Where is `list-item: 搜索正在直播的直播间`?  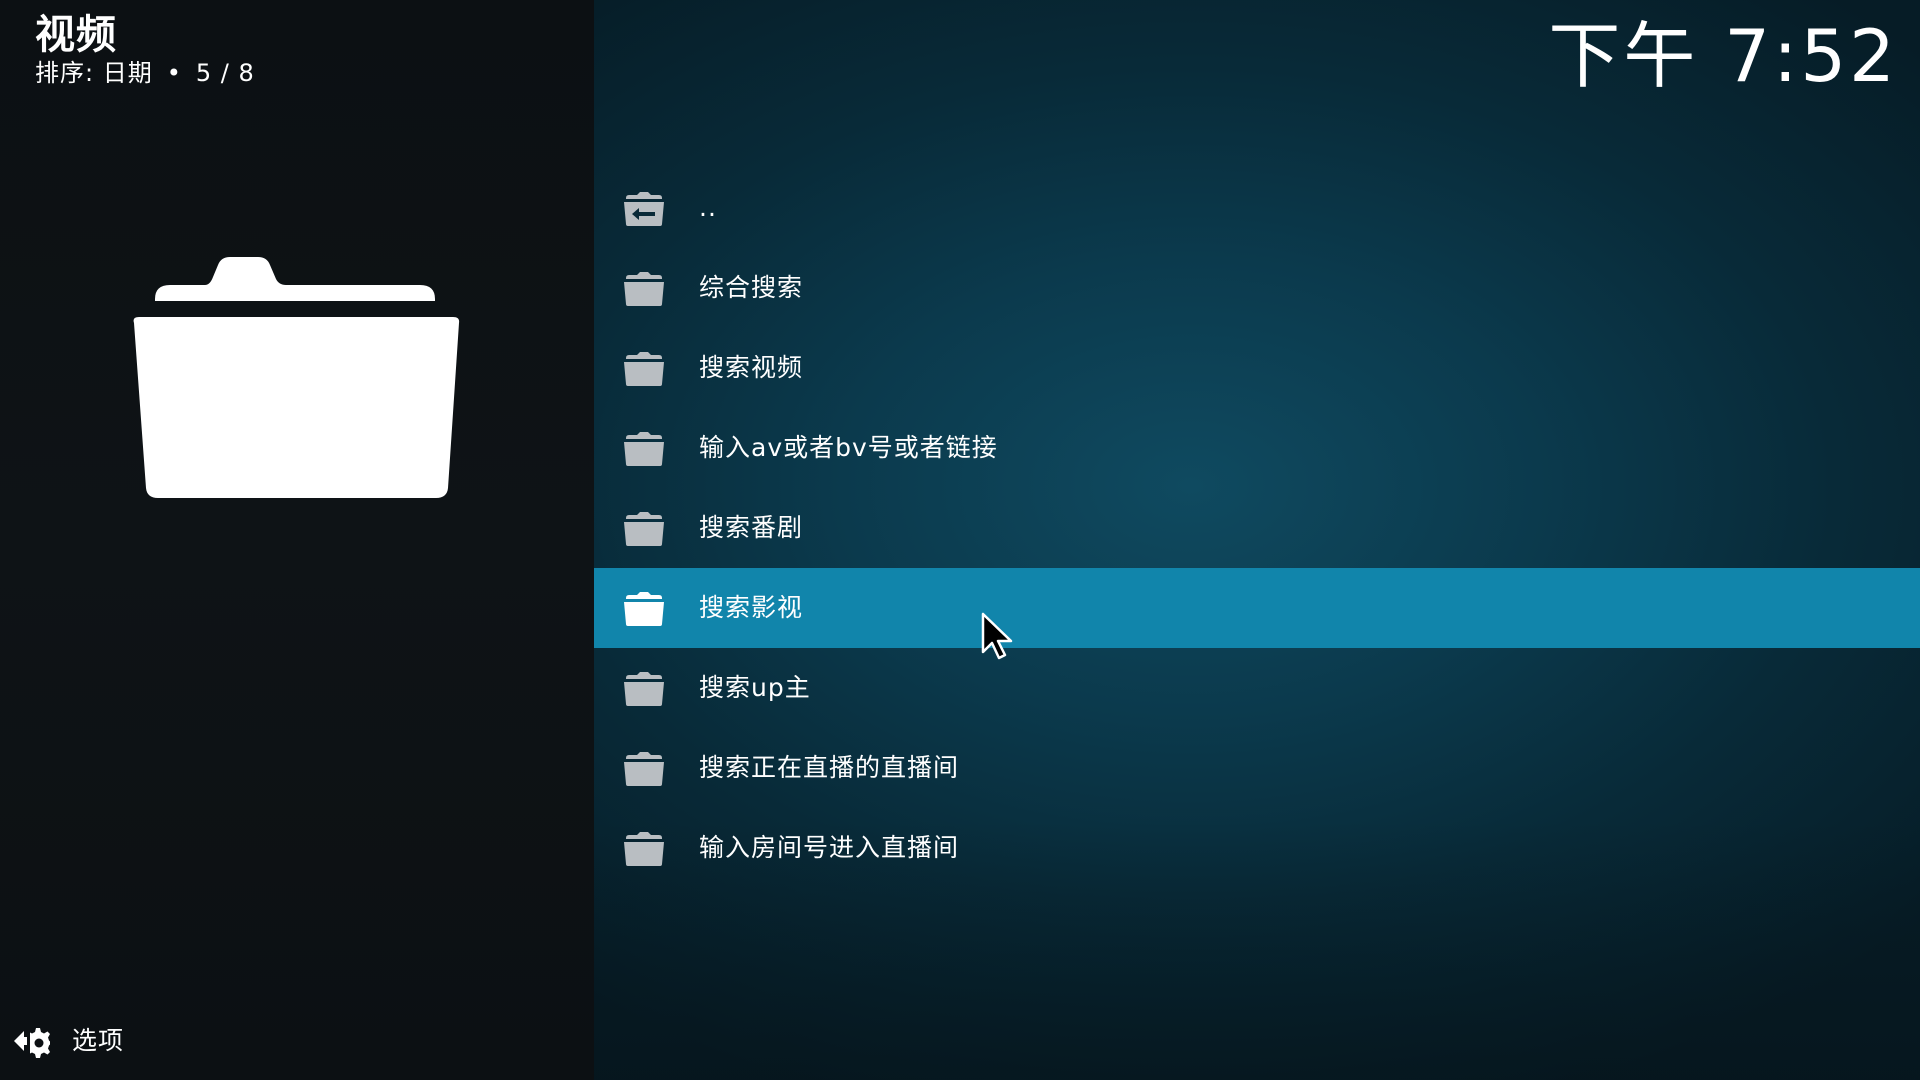
list-item: 搜索正在直播的直播间 is located at coordinates (1257, 768).